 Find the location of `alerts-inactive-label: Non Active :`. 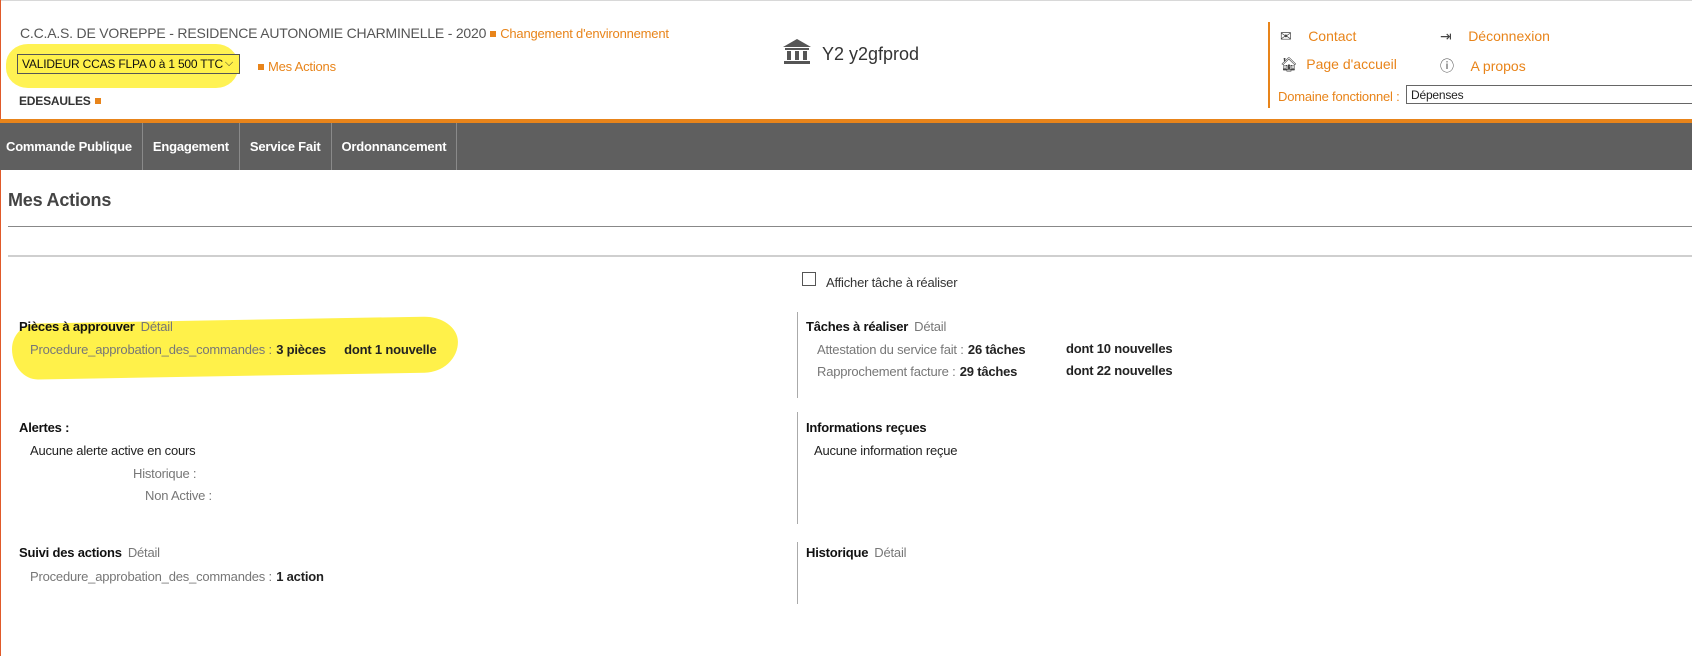

alerts-inactive-label: Non Active : is located at coordinates (178, 495).